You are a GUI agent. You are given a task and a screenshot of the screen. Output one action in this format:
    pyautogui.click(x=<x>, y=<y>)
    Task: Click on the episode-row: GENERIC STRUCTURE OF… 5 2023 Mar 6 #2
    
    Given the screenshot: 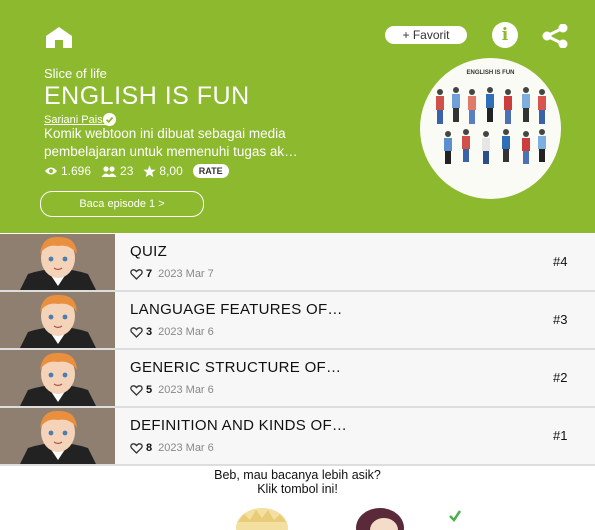 What is the action you would take?
    pyautogui.click(x=297, y=379)
    